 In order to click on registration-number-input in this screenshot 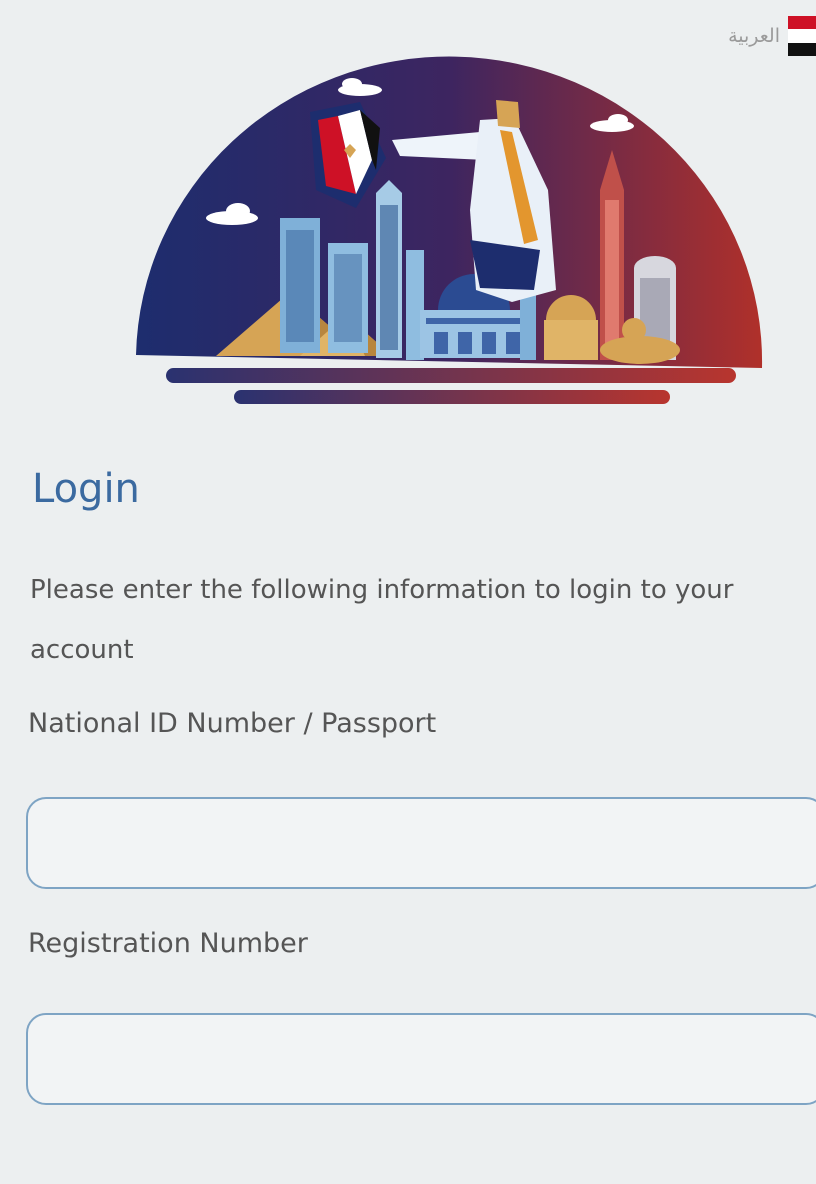, I will do `click(421, 1059)`.